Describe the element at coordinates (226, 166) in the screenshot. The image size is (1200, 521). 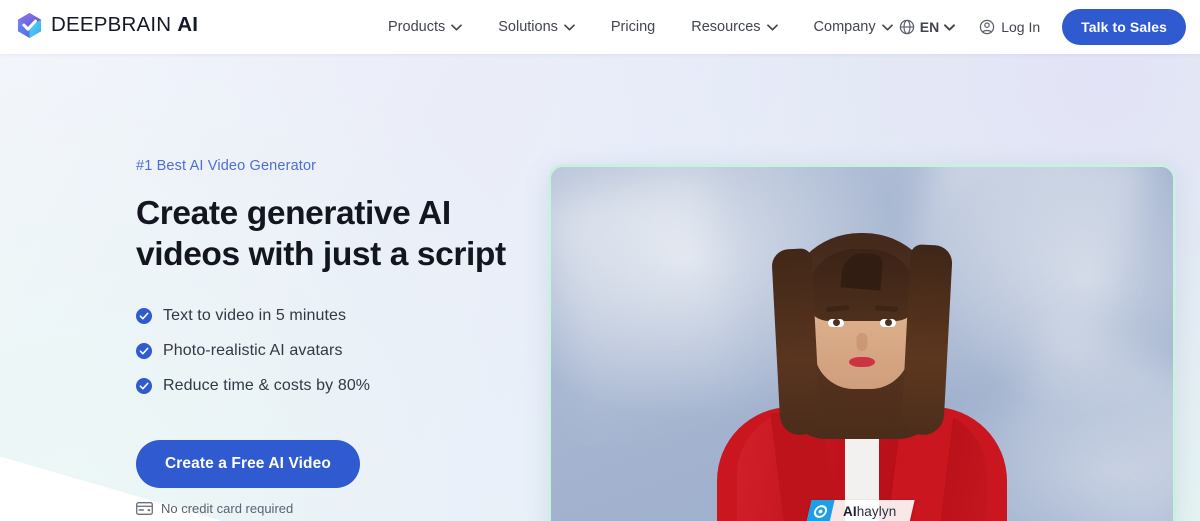
I see `hero-eyebrow: #1 Best AI Video Generator` at that location.